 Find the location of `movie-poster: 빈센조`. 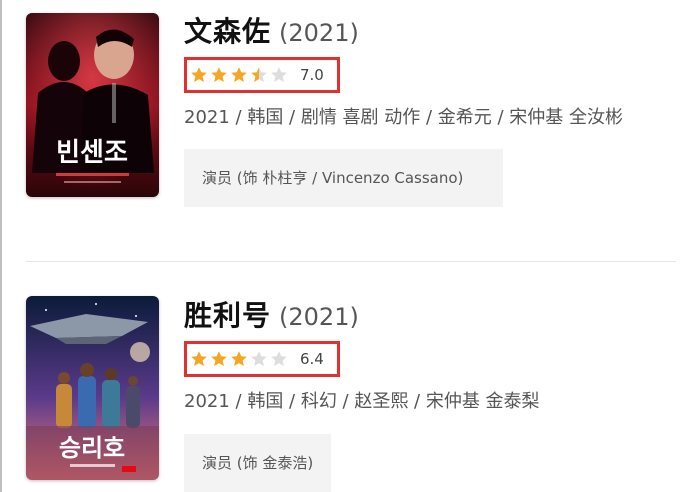

movie-poster: 빈센조 is located at coordinates (92, 105).